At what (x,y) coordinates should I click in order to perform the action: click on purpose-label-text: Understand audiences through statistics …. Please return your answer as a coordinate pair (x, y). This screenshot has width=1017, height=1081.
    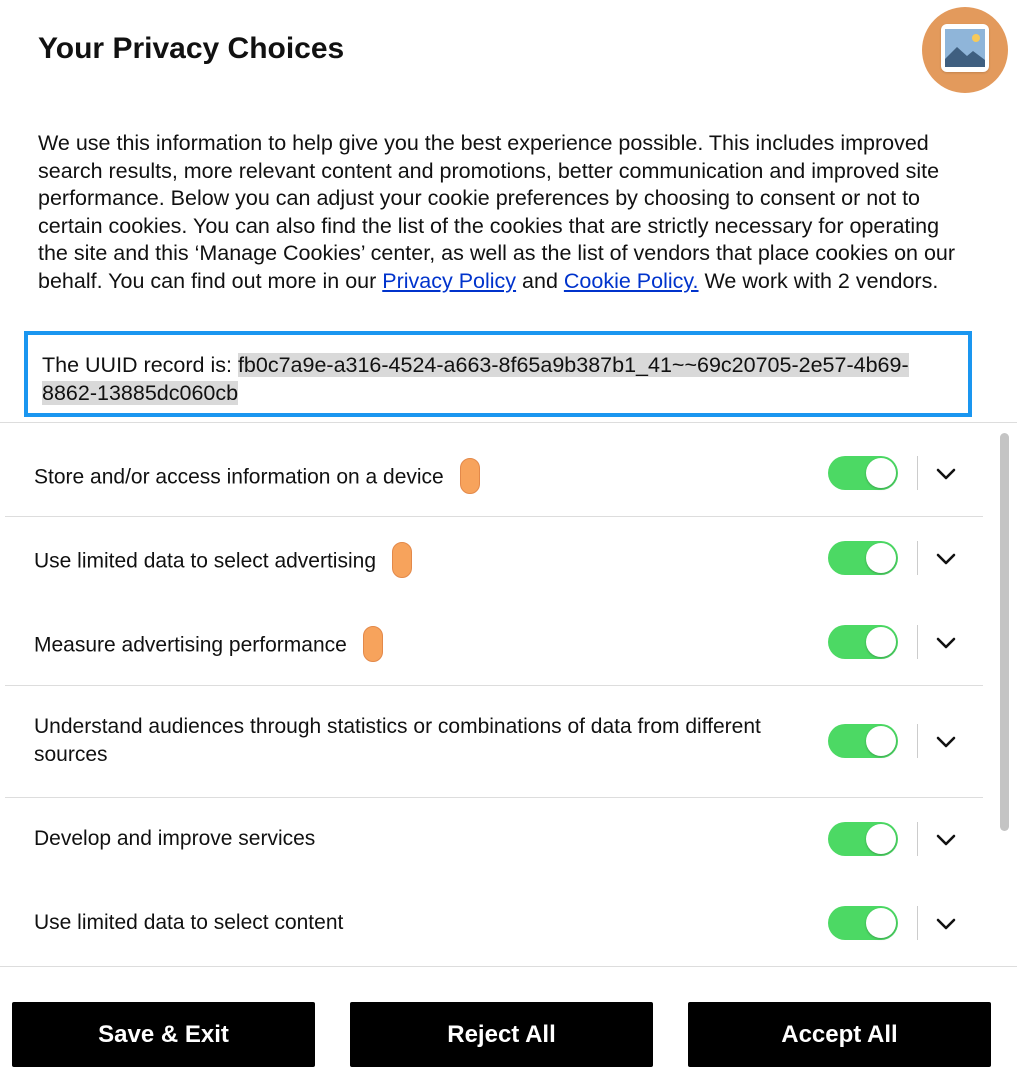
    Looking at the image, I should click on (397, 740).